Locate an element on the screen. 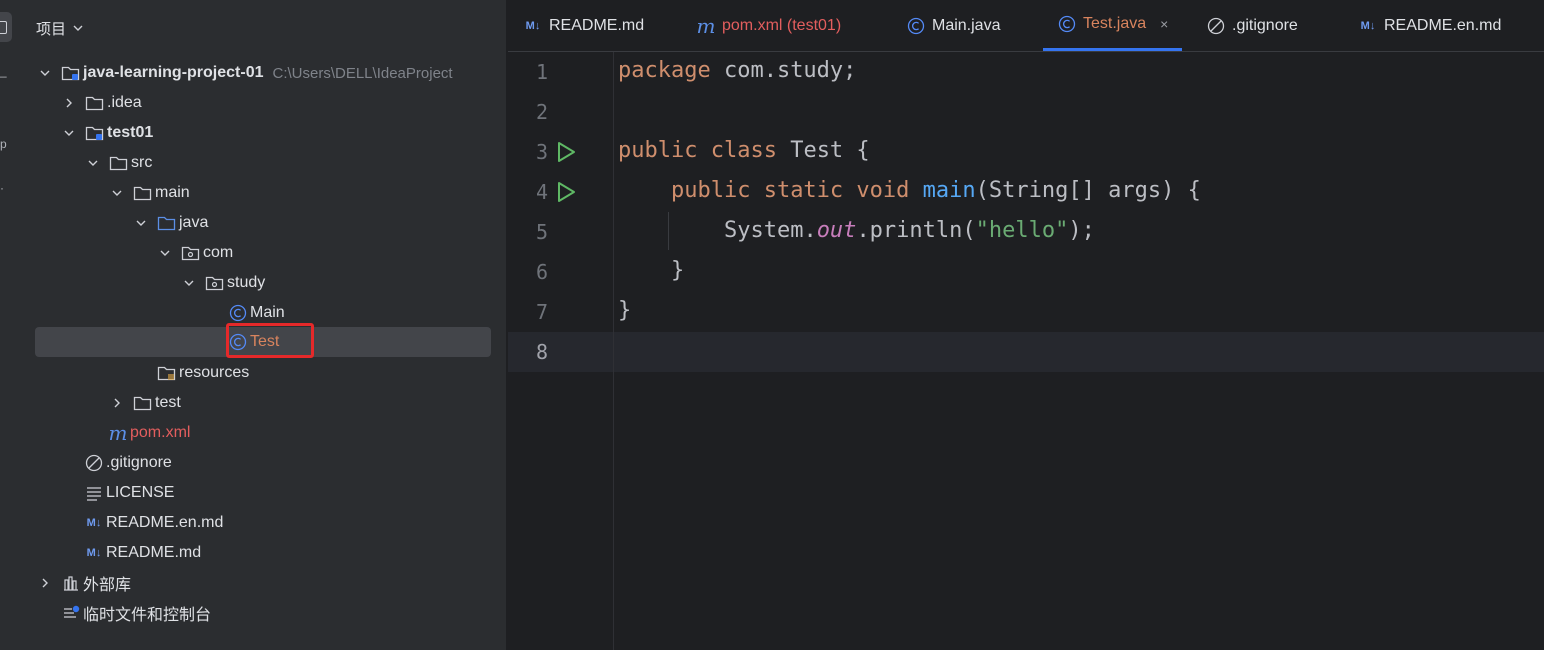  package-icon is located at coordinates (191, 253).